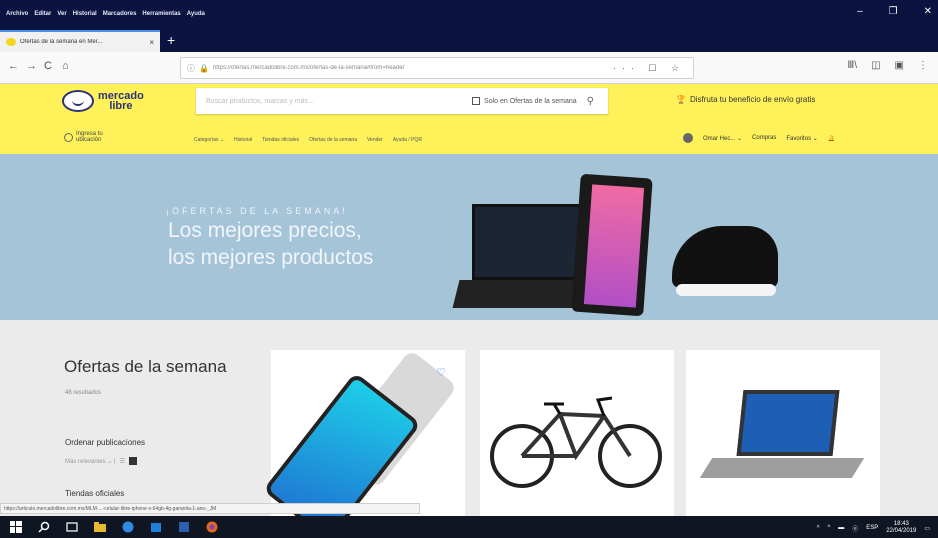 Image resolution: width=938 pixels, height=538 pixels. I want to click on page-title: Ofertas de la semana, so click(145, 366).